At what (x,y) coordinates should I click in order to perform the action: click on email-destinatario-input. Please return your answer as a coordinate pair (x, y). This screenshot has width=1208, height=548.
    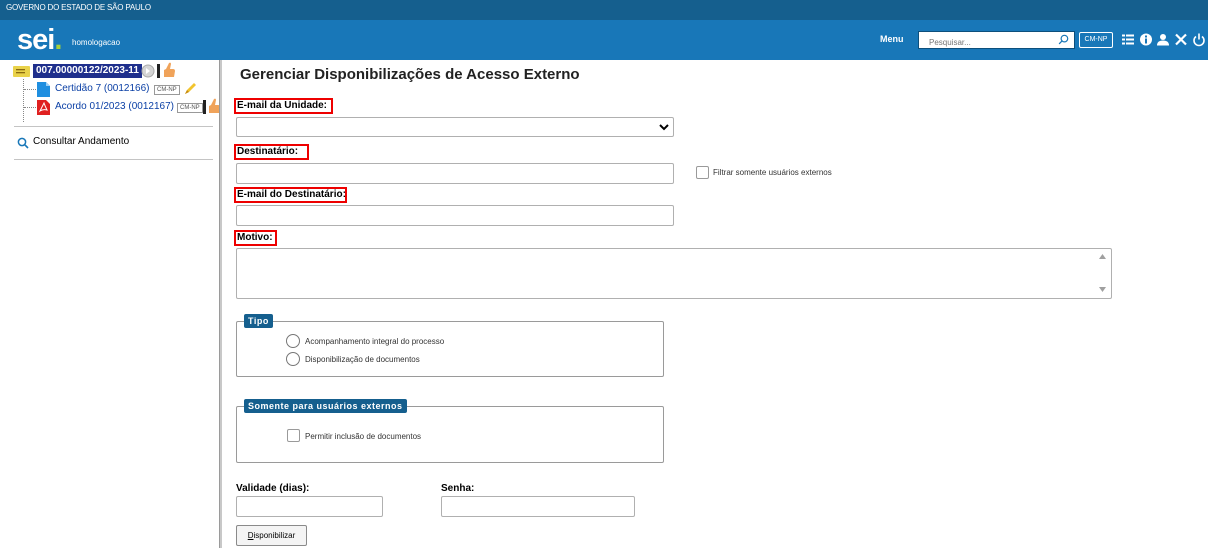
    Looking at the image, I should click on (455, 215).